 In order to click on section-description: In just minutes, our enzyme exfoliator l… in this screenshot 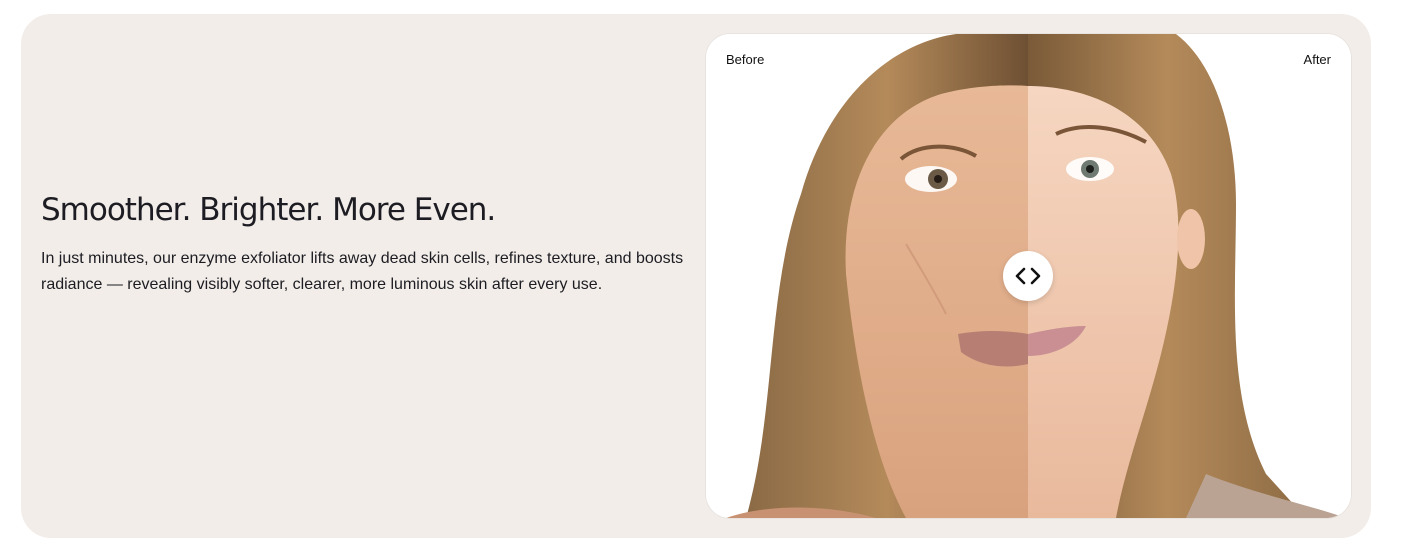, I will do `click(362, 272)`.